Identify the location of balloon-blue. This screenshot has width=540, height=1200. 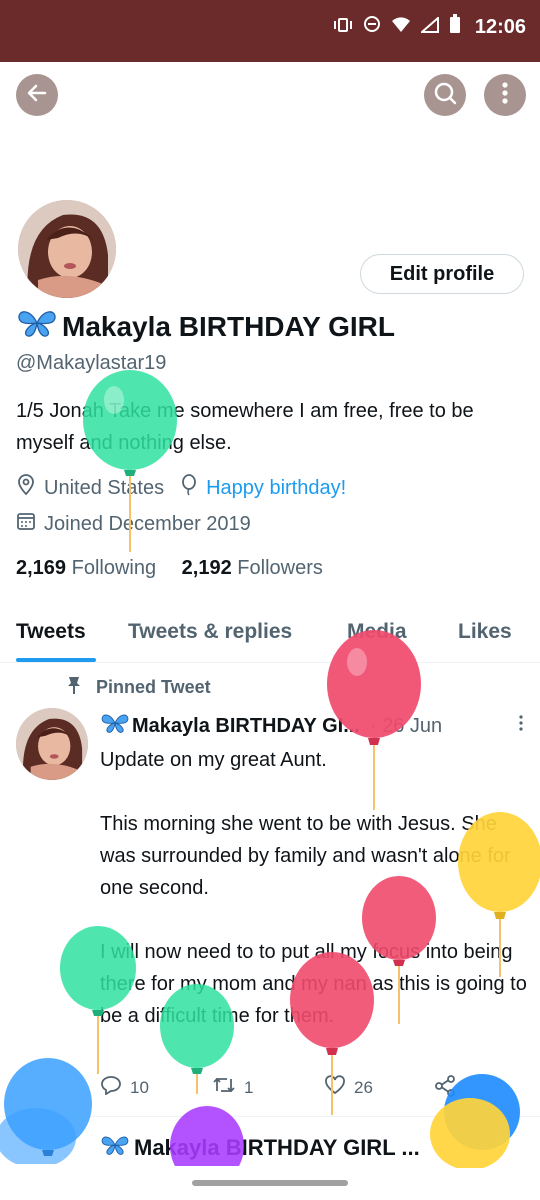
(46, 1111).